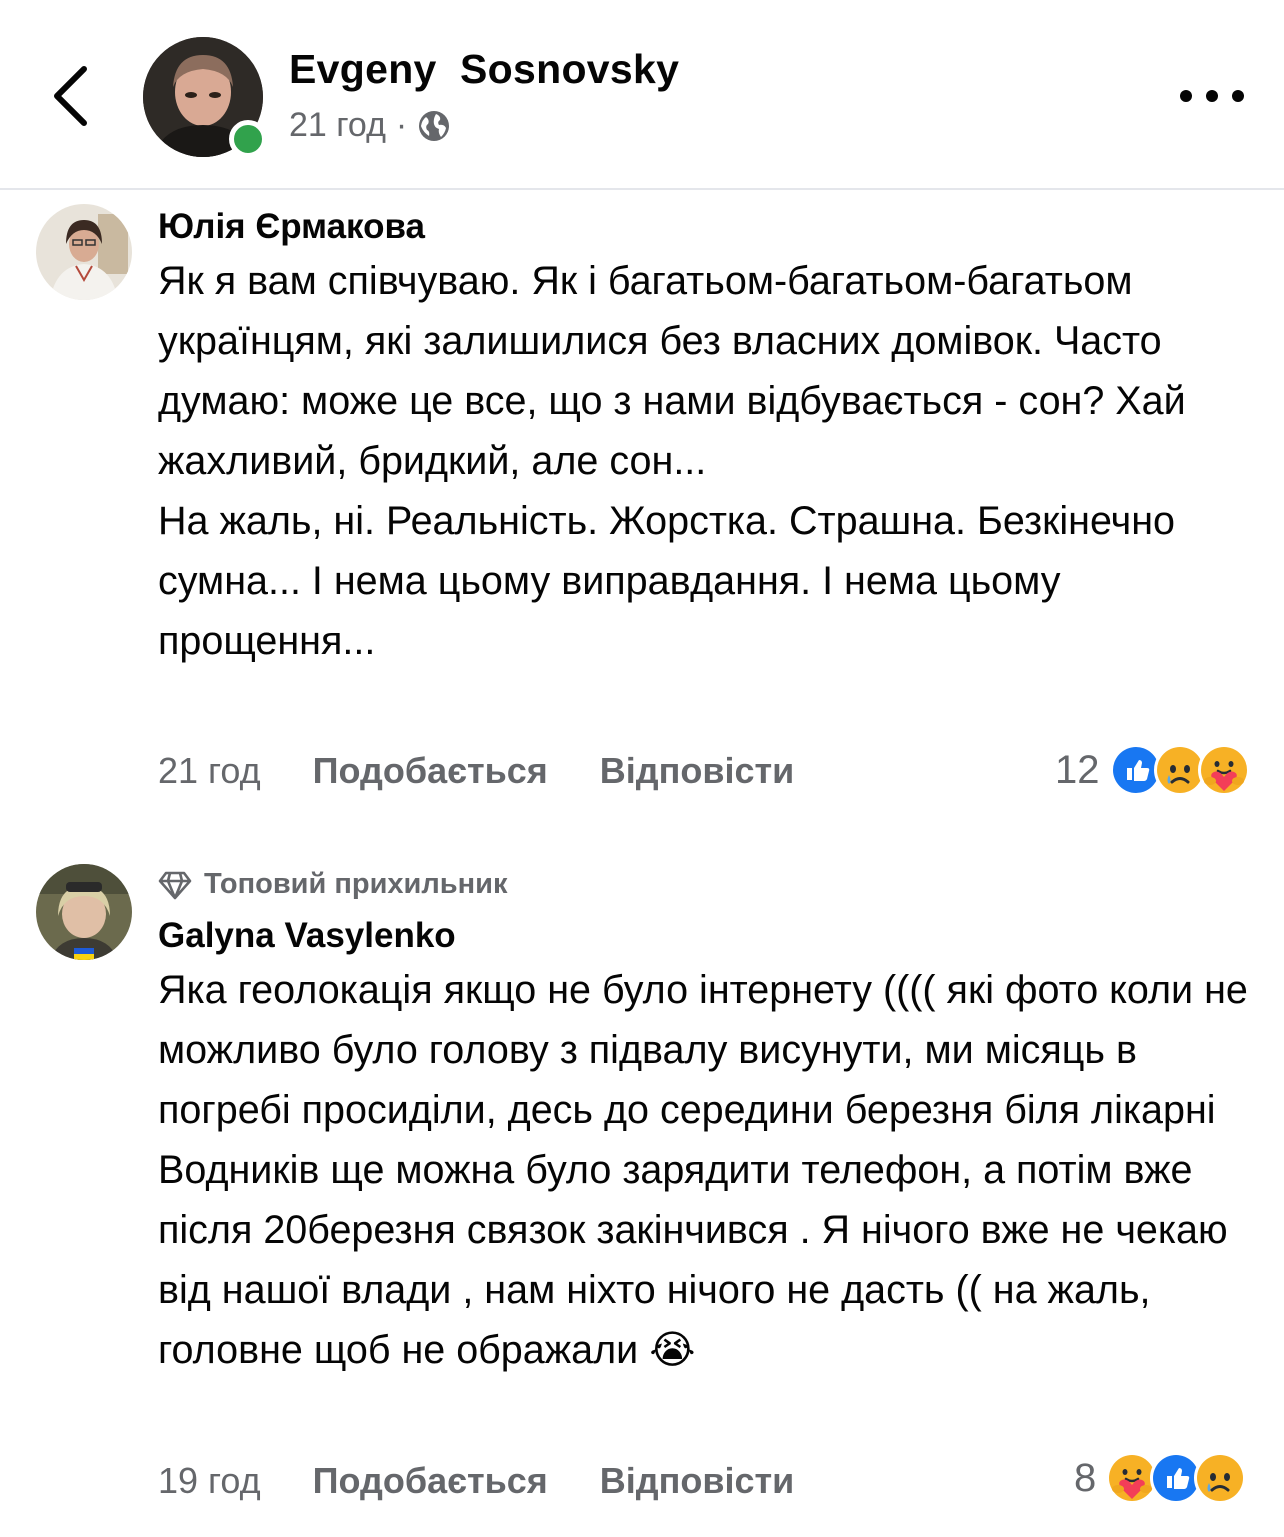 This screenshot has width=1284, height=1537. What do you see at coordinates (291, 227) in the screenshot?
I see `commenter-name: Юлія Єрмакова` at bounding box center [291, 227].